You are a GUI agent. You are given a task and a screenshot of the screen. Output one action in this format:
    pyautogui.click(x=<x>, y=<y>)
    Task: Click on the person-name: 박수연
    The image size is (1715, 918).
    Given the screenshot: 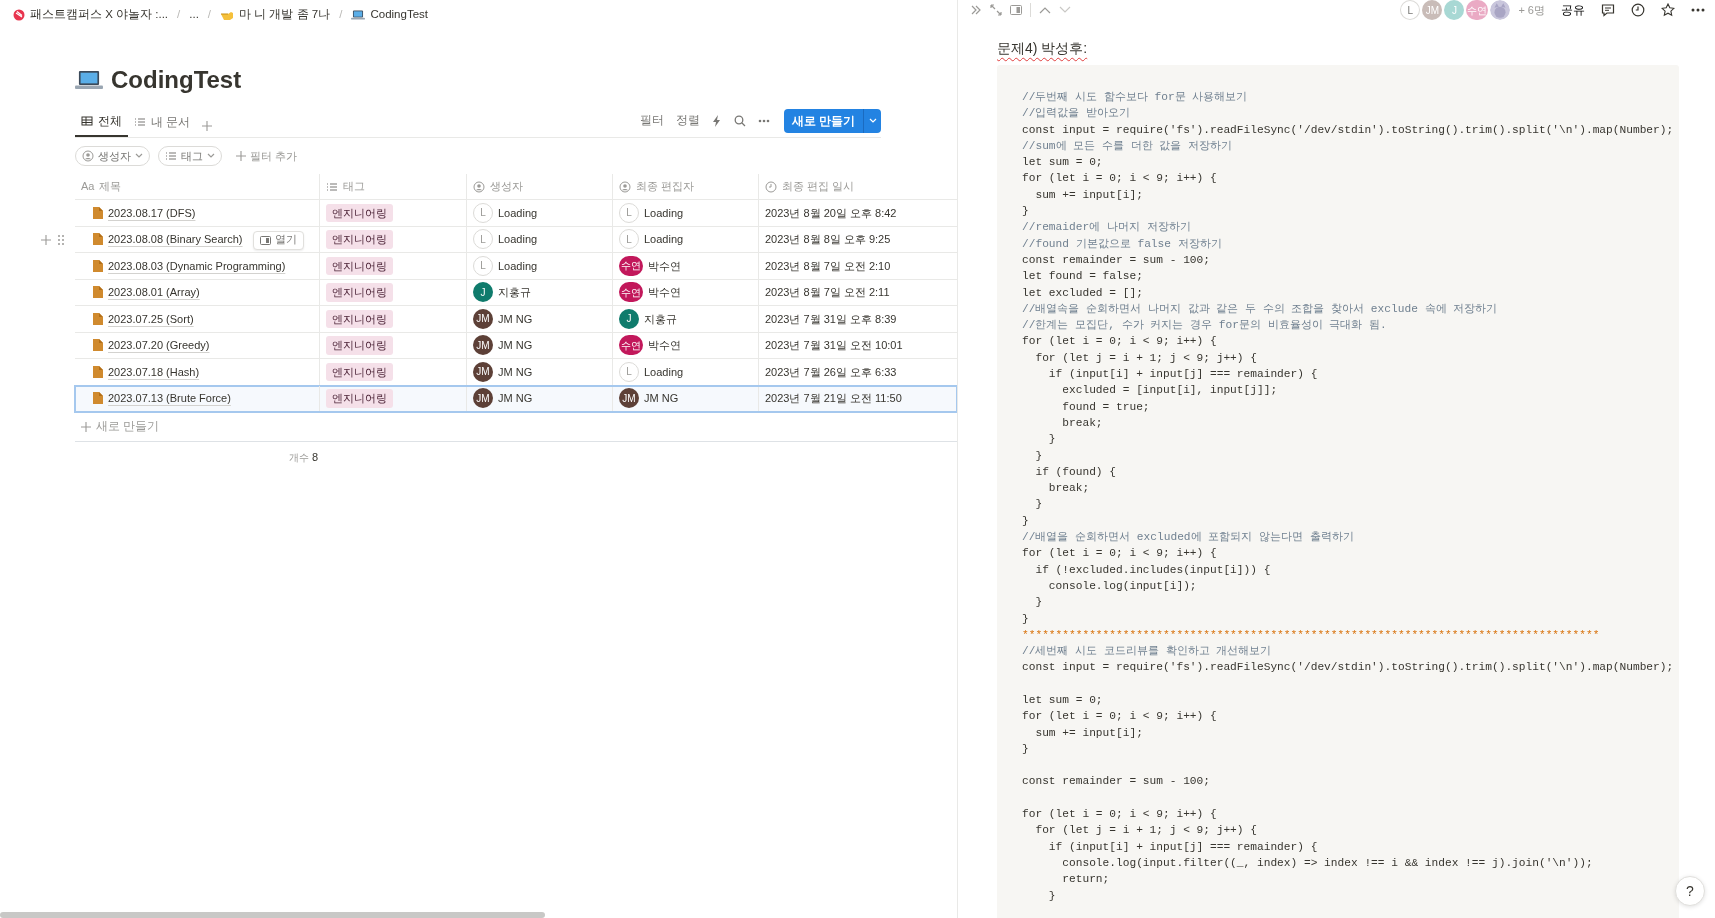 What is the action you would take?
    pyautogui.click(x=664, y=266)
    